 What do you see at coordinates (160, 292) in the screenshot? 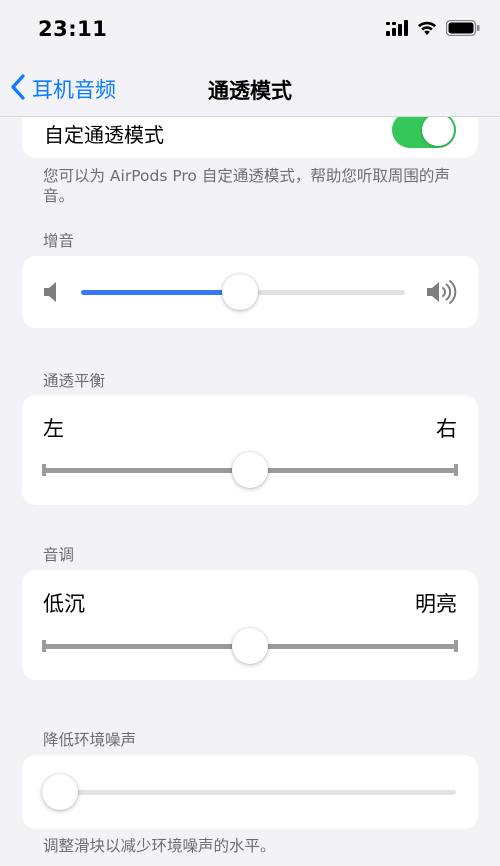
I see `amplification-slider-fill` at bounding box center [160, 292].